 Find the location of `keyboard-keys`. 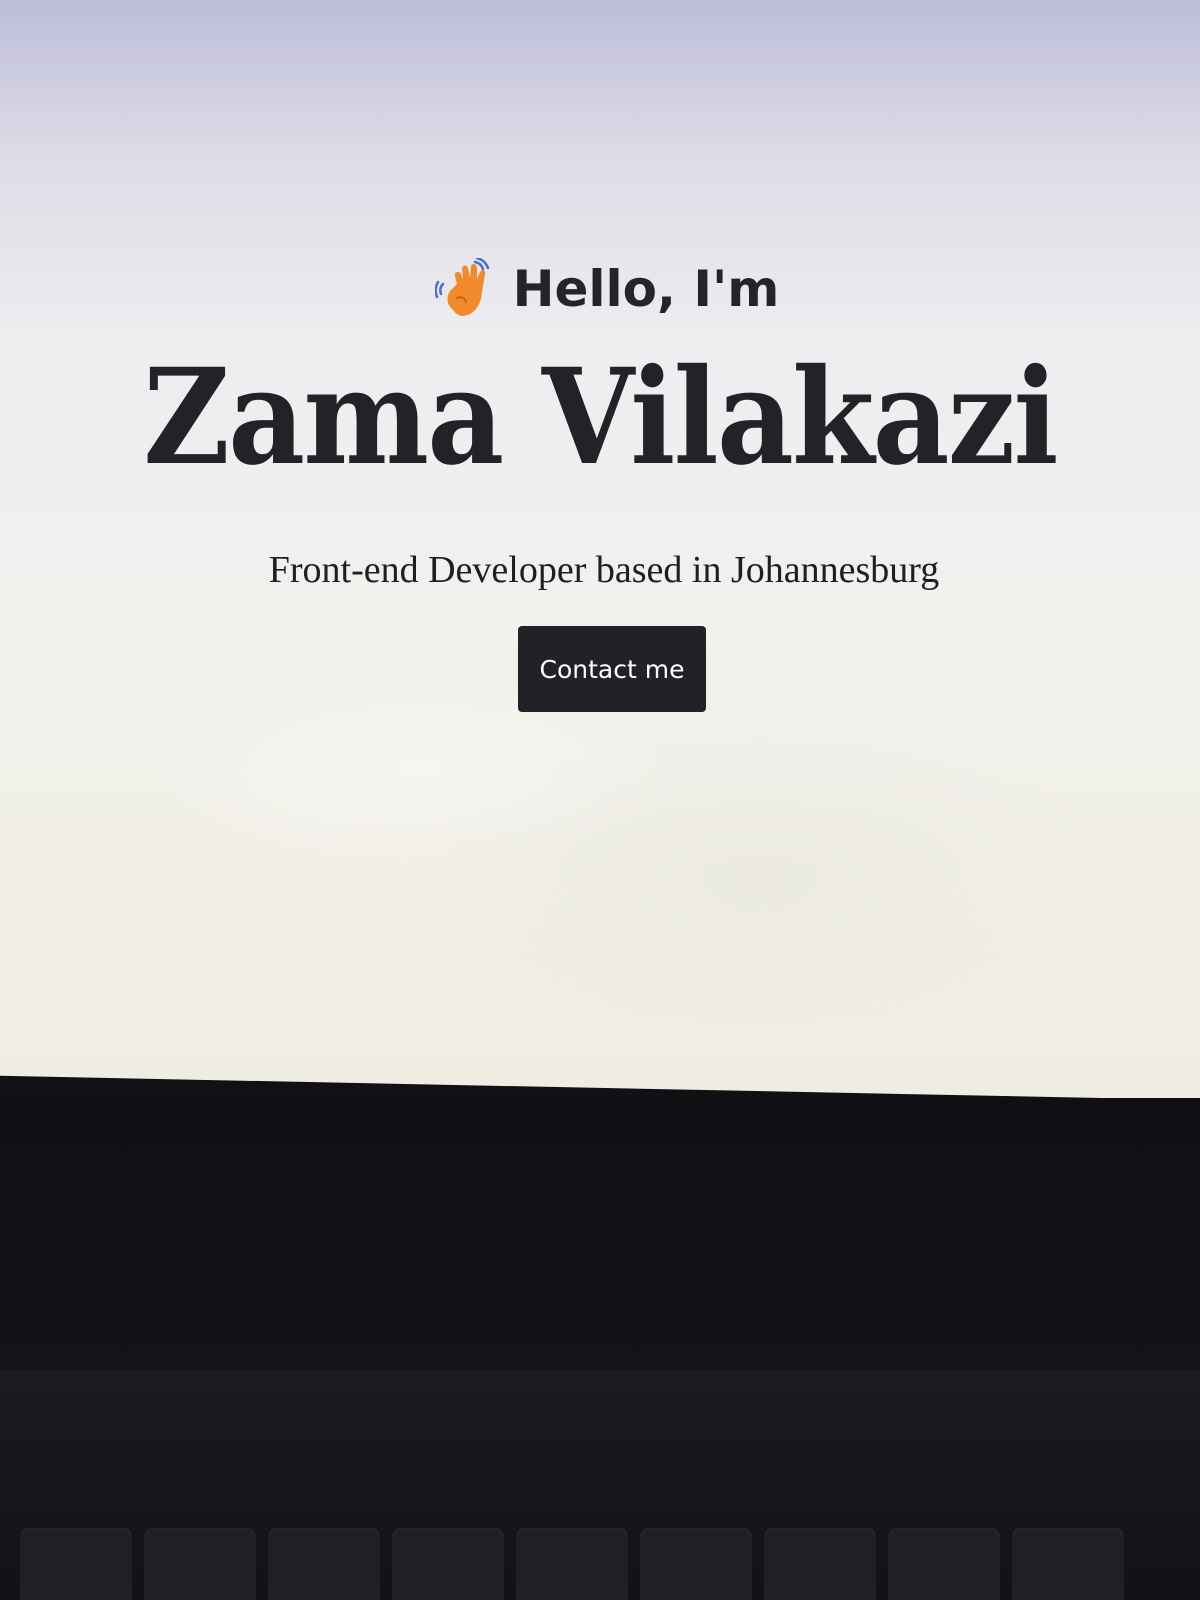

keyboard-keys is located at coordinates (600, 1564).